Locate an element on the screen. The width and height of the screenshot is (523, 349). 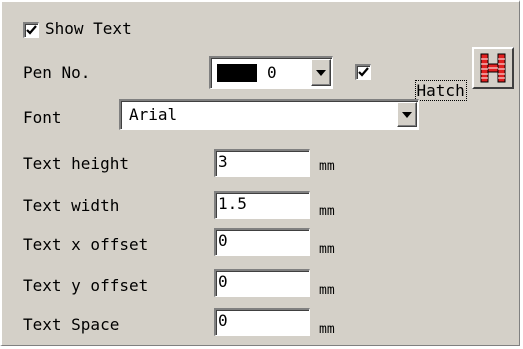
text-y-offset-input: 0 is located at coordinates (262, 283).